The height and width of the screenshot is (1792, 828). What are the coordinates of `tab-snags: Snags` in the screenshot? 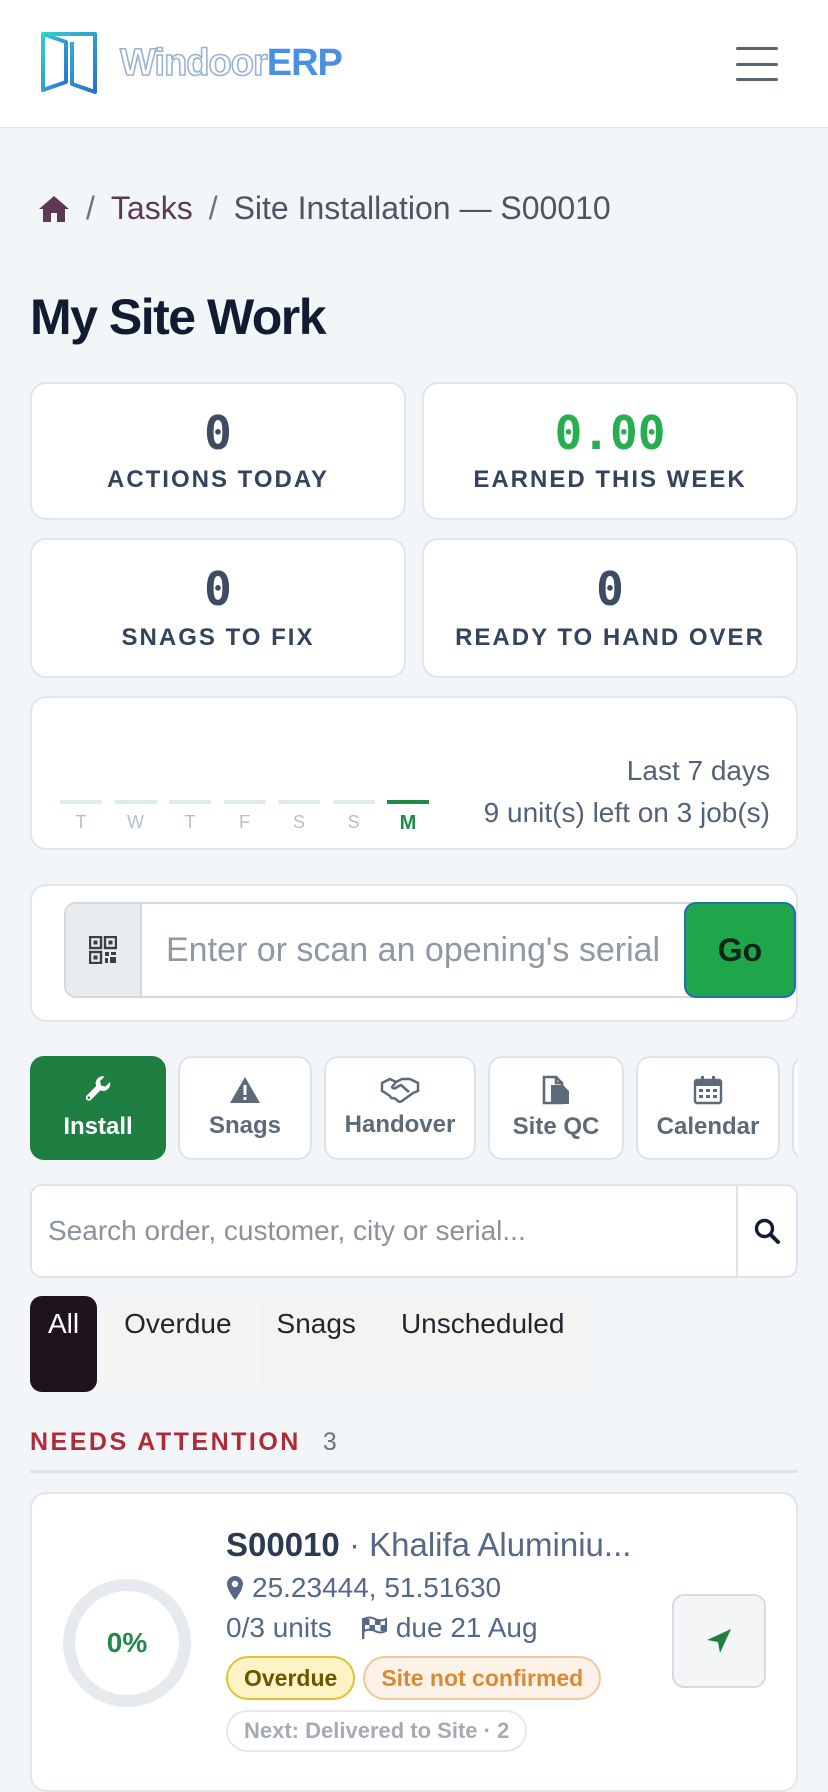 It's located at (245, 1108).